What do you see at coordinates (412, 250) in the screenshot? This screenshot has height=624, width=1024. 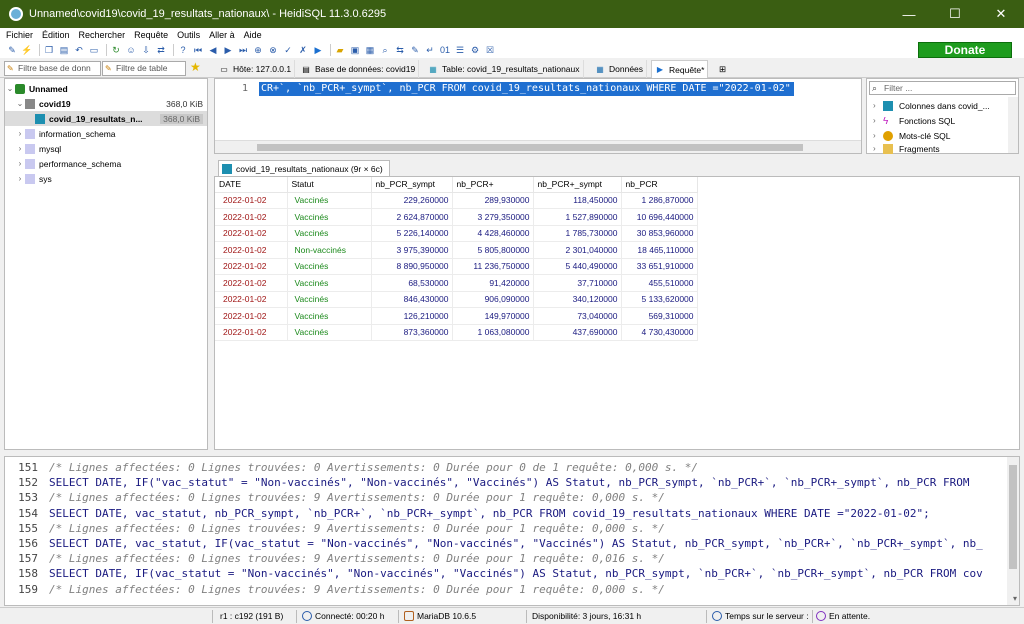 I see `table-cell: 3 975,390000` at bounding box center [412, 250].